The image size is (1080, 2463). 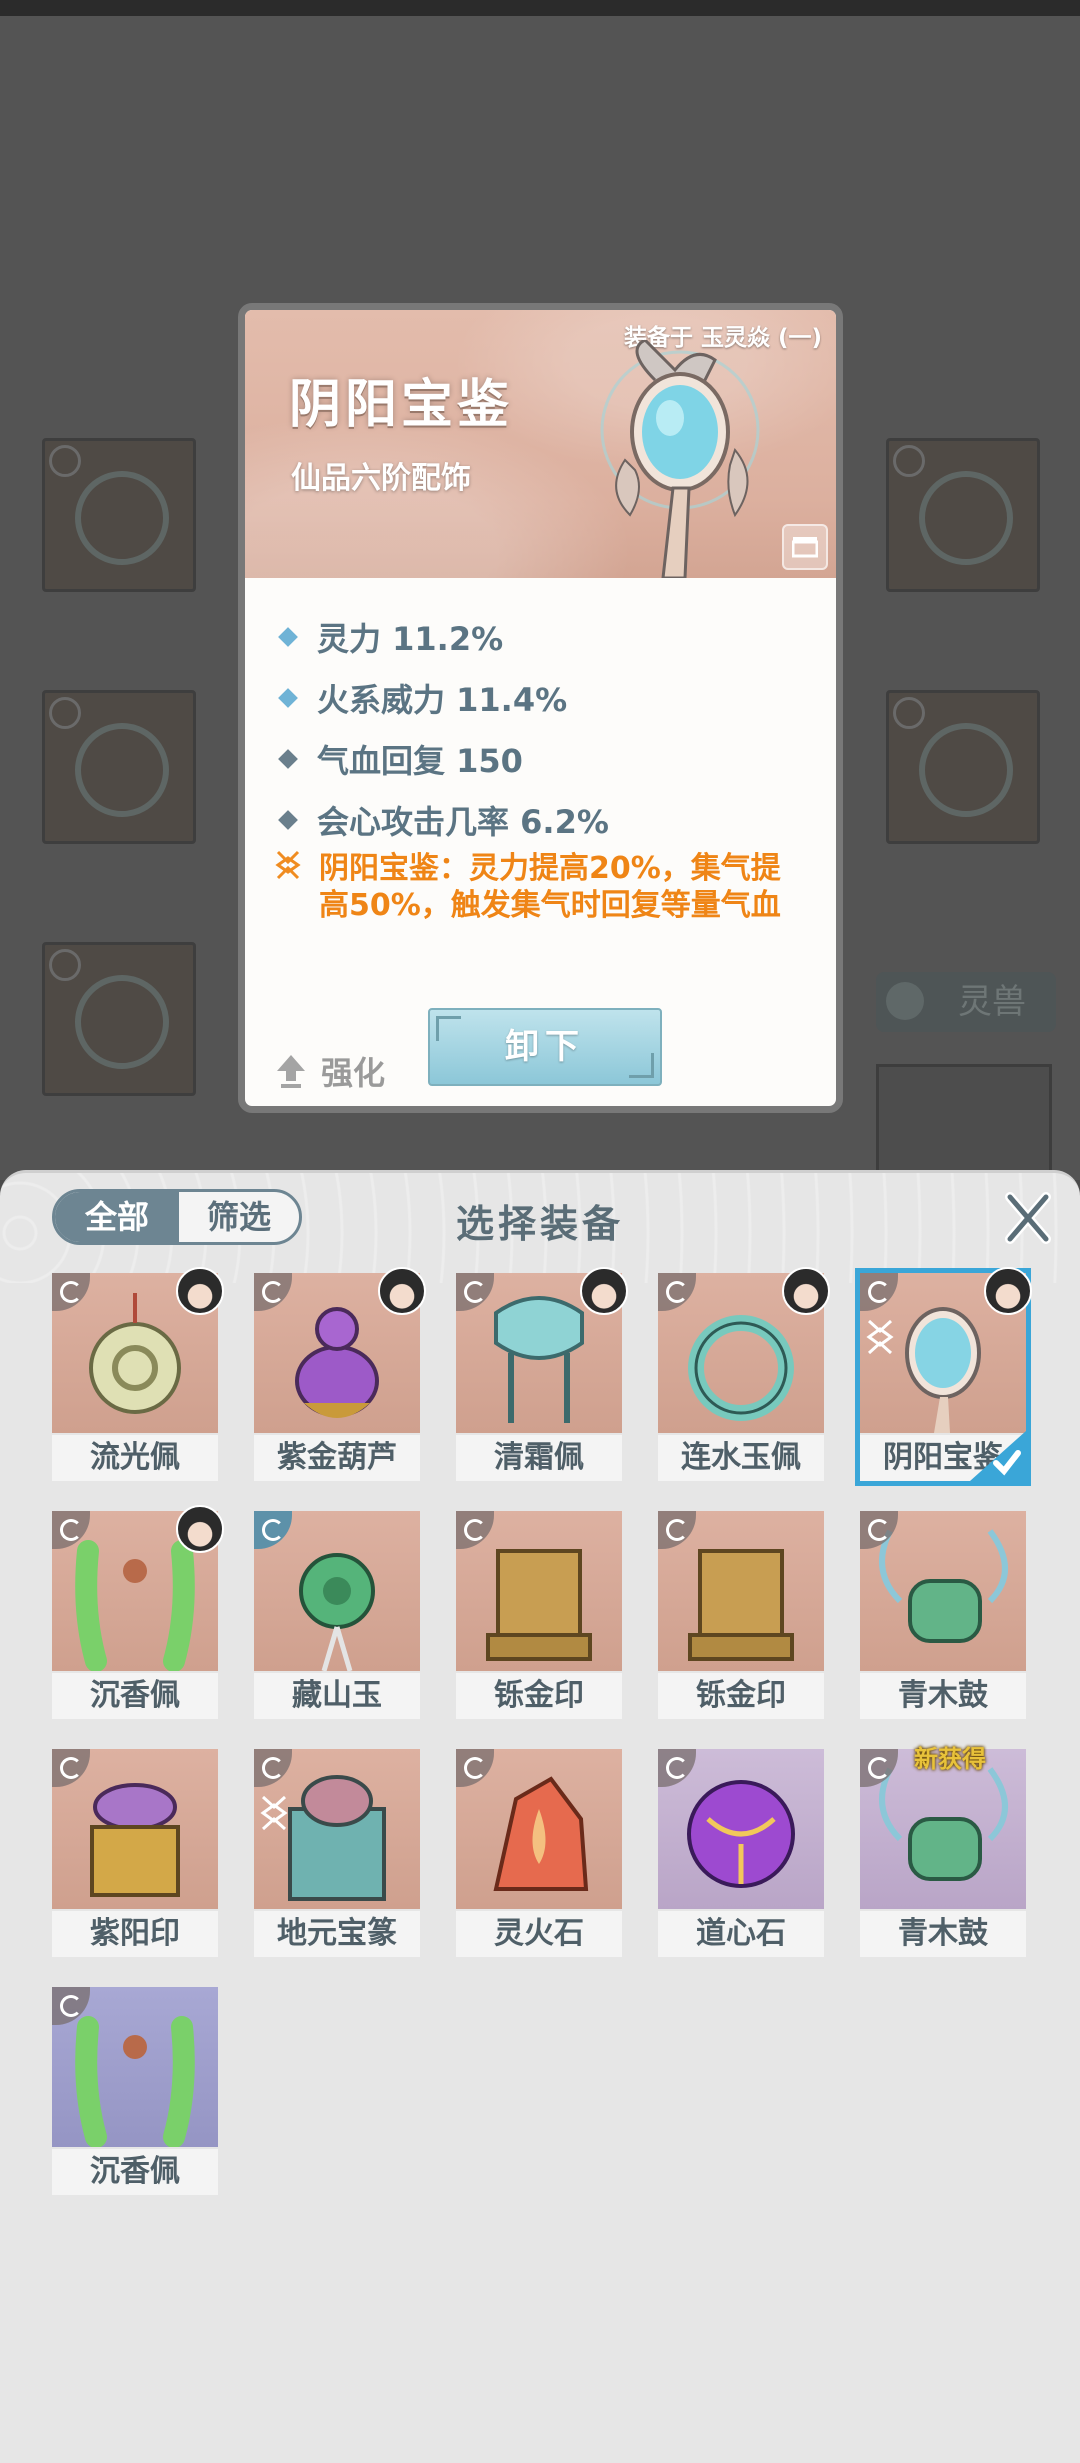 What do you see at coordinates (330, 1071) in the screenshot?
I see `strengthen-button: 强化` at bounding box center [330, 1071].